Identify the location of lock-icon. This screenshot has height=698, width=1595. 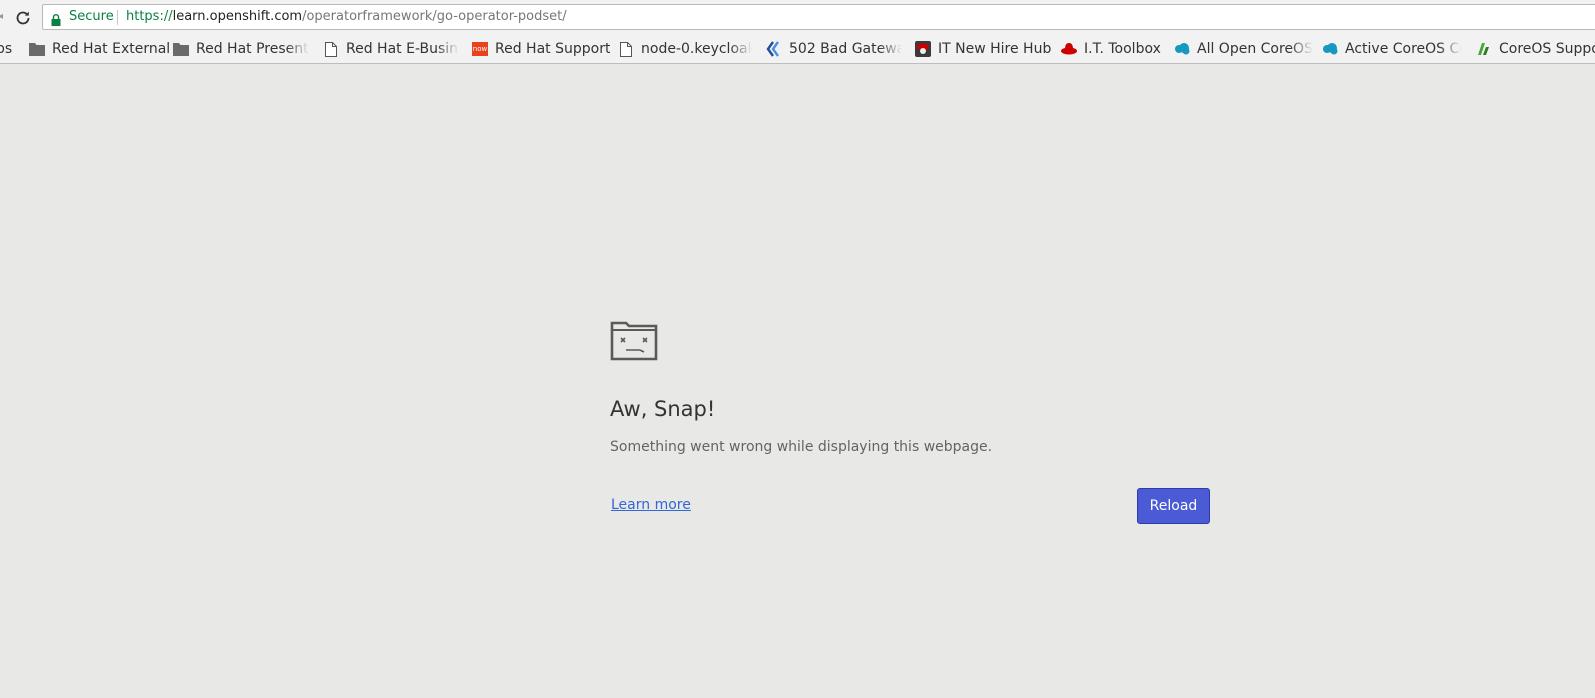
(56, 18).